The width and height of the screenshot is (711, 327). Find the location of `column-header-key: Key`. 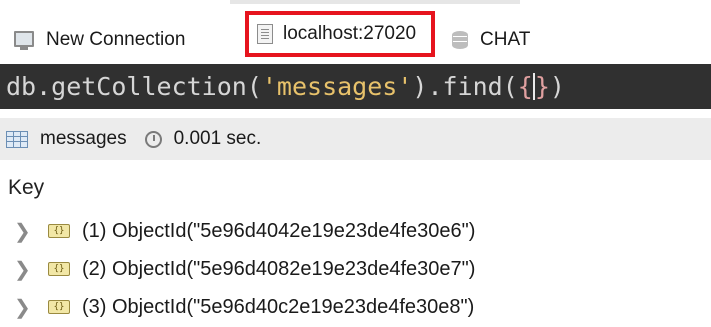

column-header-key: Key is located at coordinates (26, 188).